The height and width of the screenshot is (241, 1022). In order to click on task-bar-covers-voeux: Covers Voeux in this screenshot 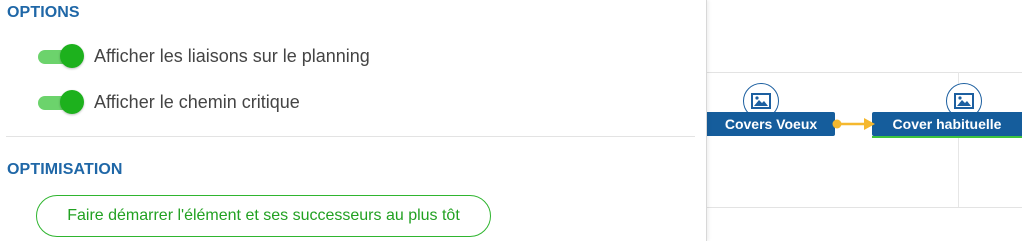, I will do `click(771, 124)`.